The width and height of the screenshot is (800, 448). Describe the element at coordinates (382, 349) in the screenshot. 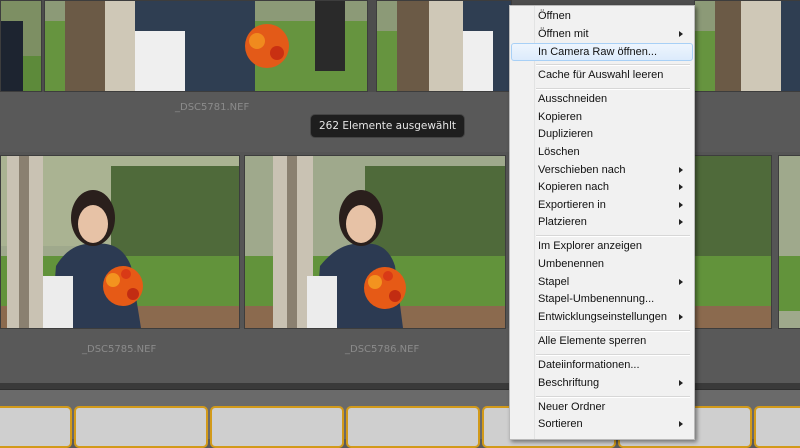

I see `file-label: _DSC5786.NEF` at that location.